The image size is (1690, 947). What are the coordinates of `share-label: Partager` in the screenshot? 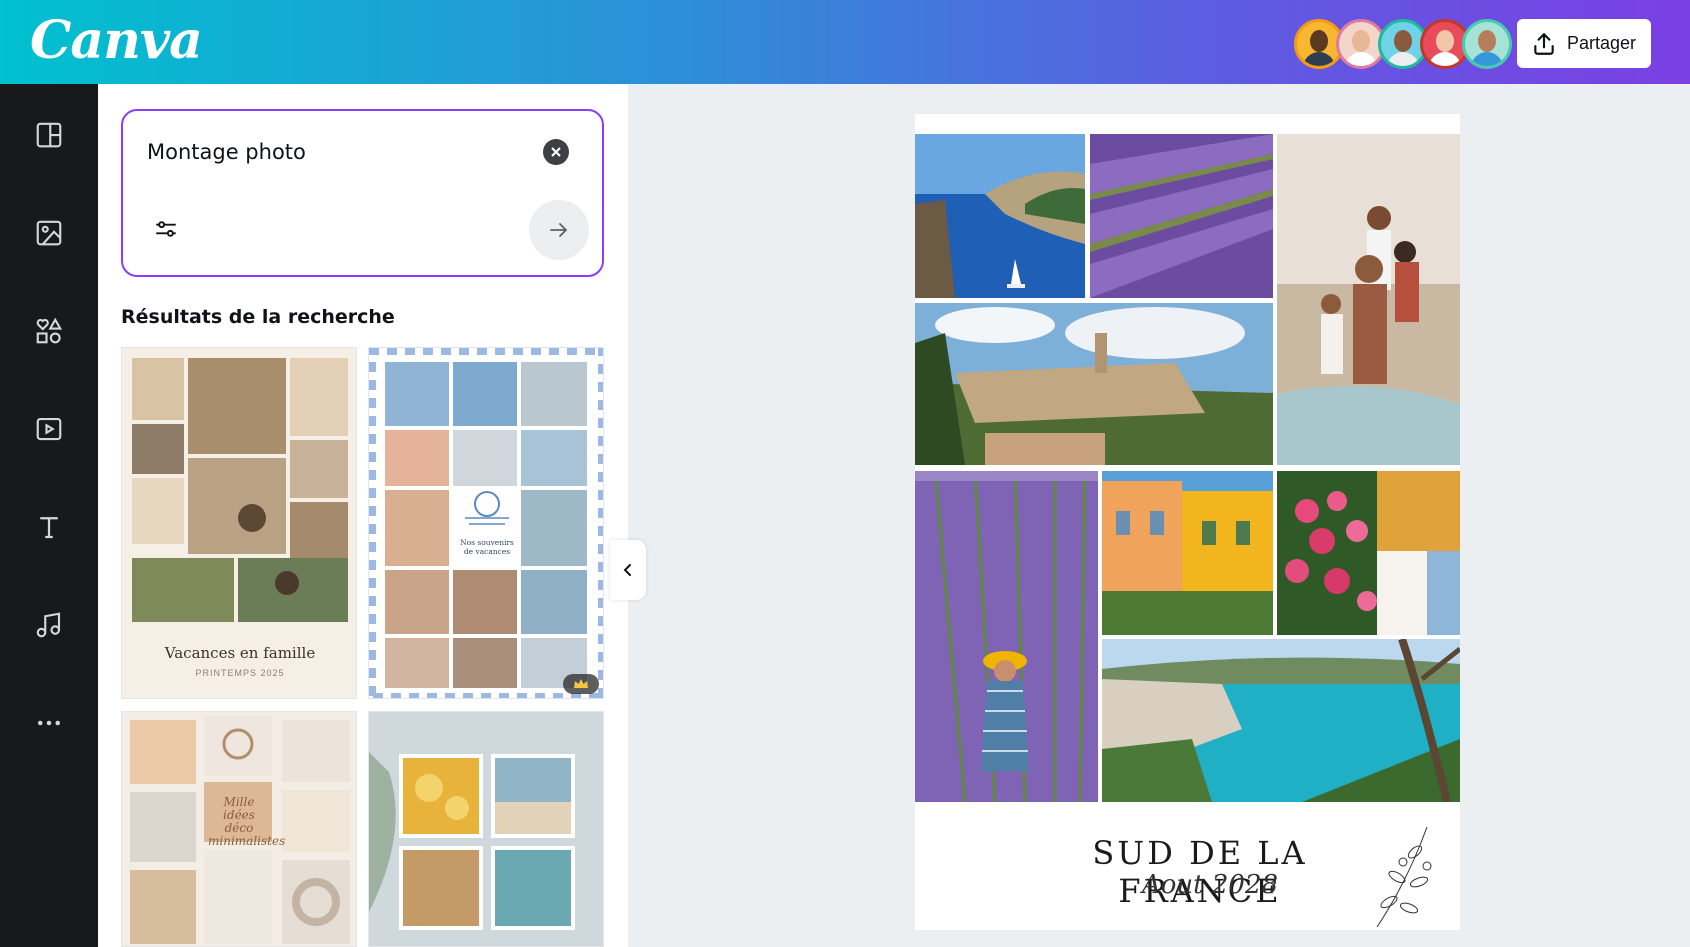 It's located at (1602, 43).